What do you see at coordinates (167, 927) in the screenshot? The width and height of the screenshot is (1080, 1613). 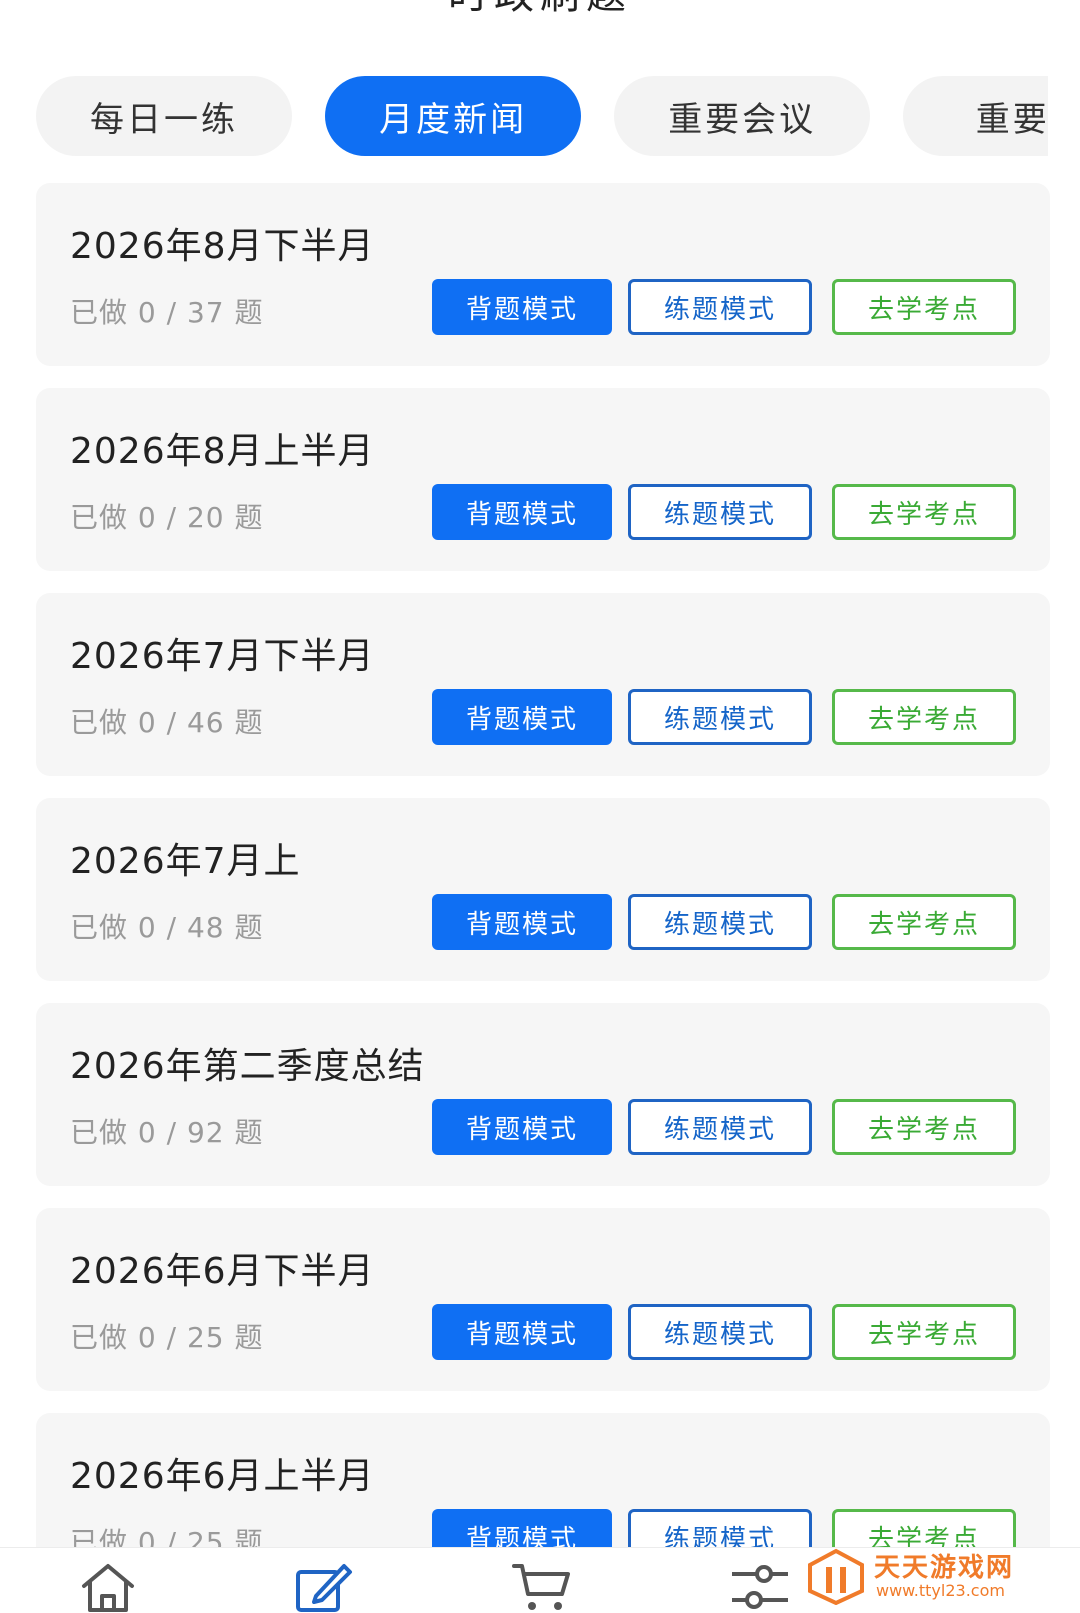 I see `card-progress: 已做 0 / 48 题` at bounding box center [167, 927].